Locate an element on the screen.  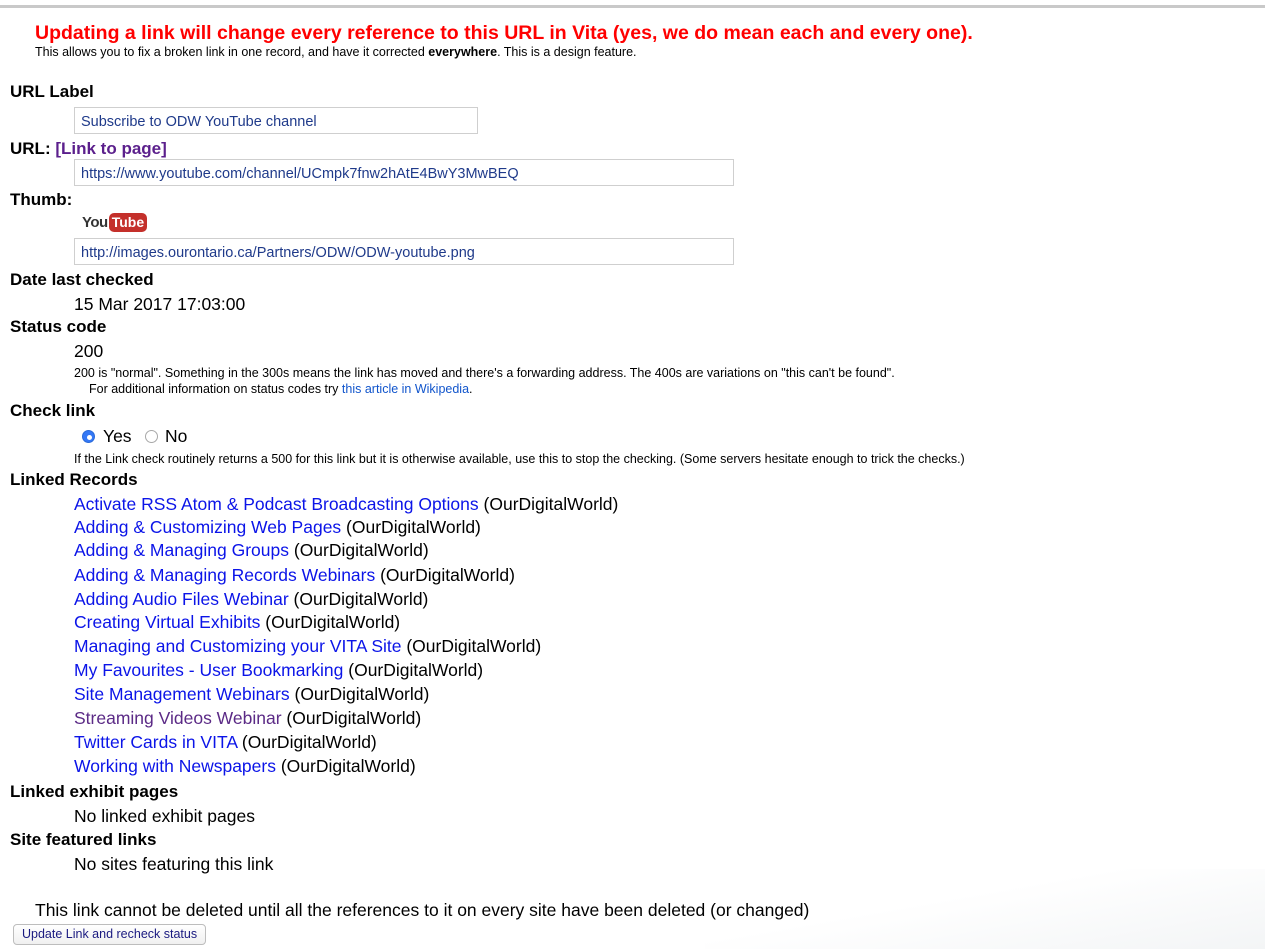
check-link-yes-option: Yes is located at coordinates (107, 436).